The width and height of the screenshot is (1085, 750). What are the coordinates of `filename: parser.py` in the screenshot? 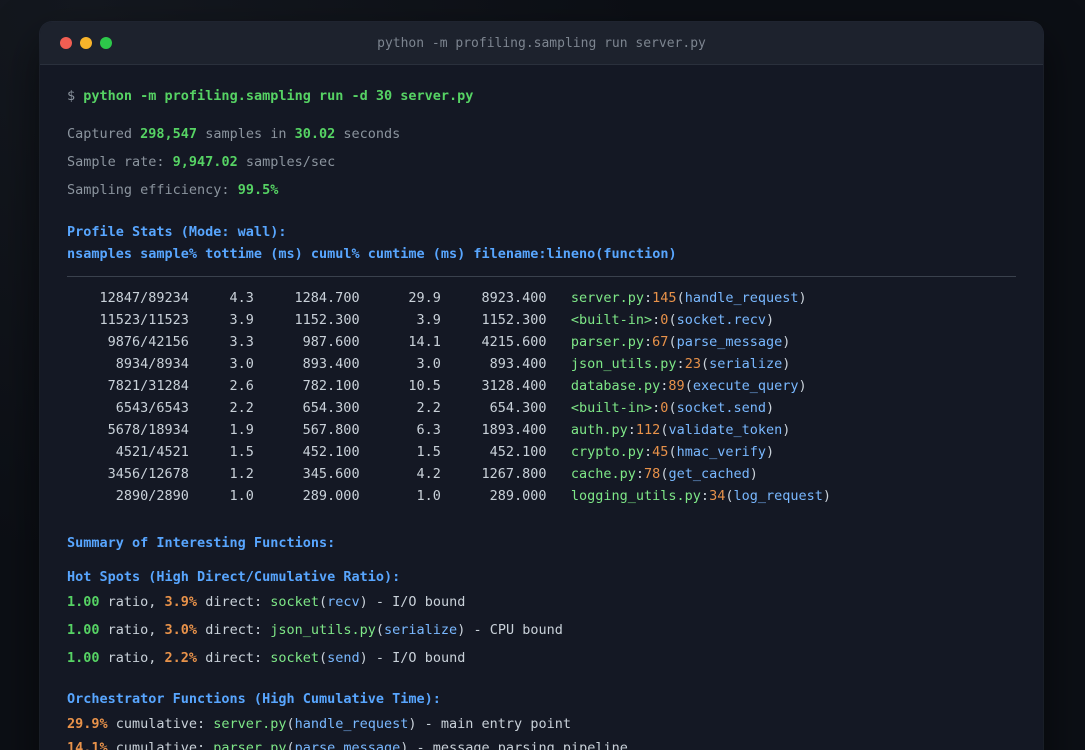 It's located at (250, 745).